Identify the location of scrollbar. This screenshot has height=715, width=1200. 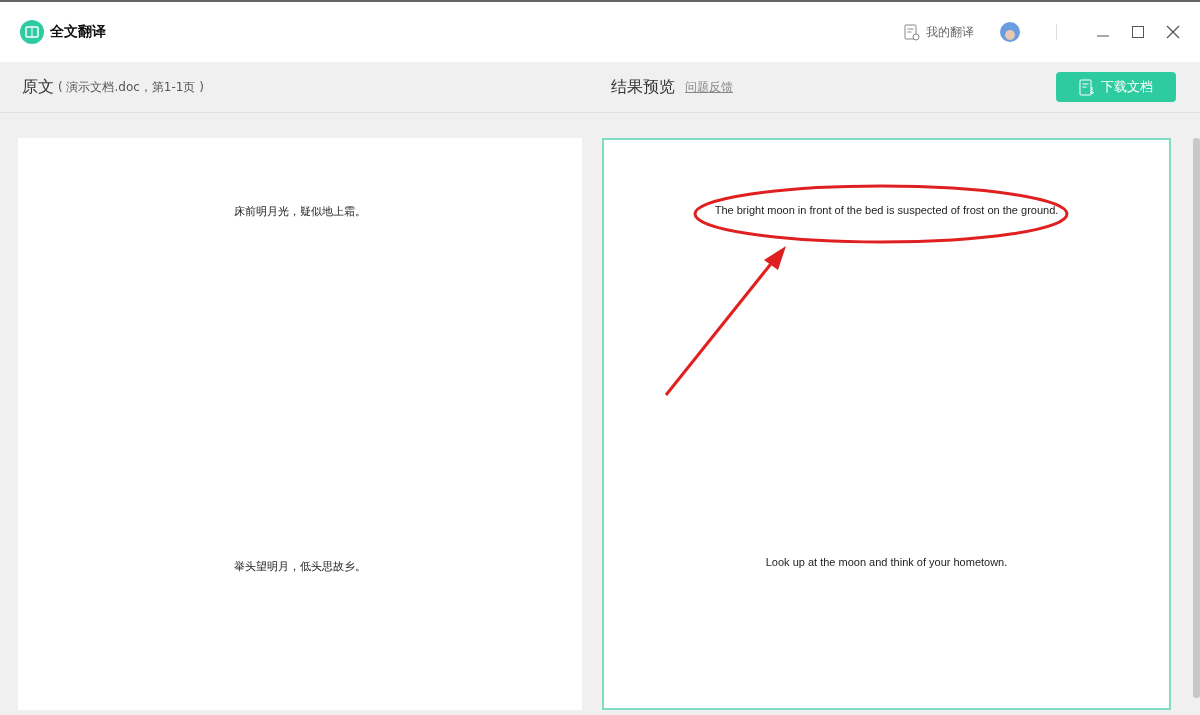
(1196, 418).